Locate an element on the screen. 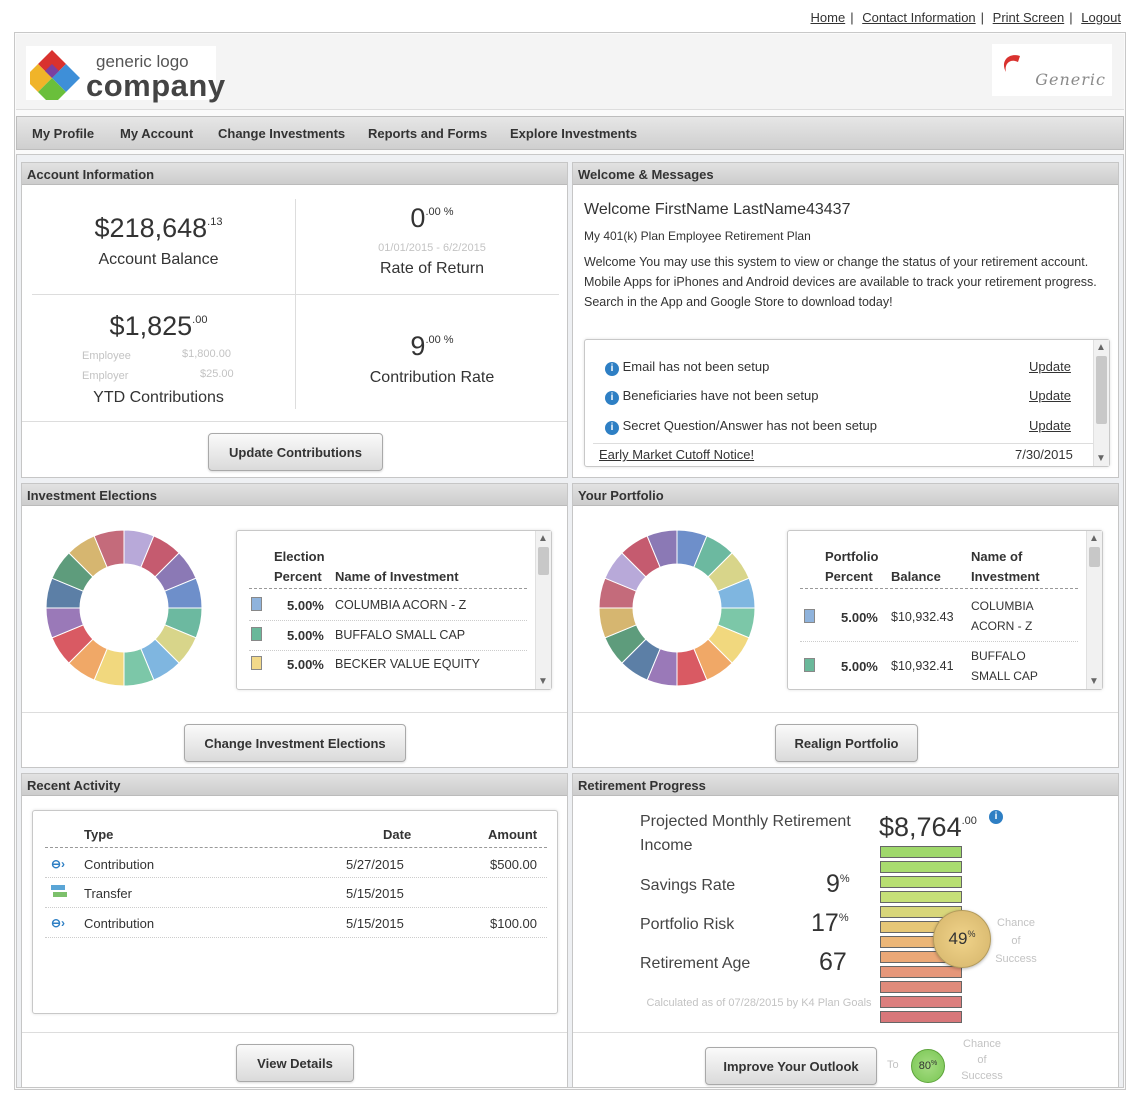 The height and width of the screenshot is (1094, 1131). nav-my-profile: My Profile is located at coordinates (63, 133).